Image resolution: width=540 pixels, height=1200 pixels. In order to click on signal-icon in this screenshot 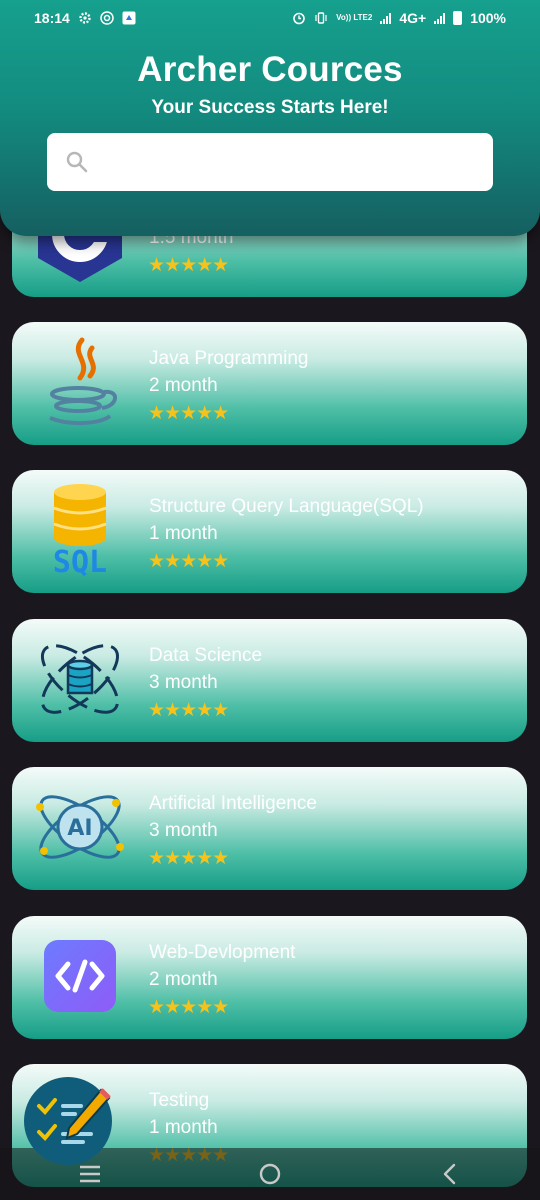, I will do `click(386, 18)`.